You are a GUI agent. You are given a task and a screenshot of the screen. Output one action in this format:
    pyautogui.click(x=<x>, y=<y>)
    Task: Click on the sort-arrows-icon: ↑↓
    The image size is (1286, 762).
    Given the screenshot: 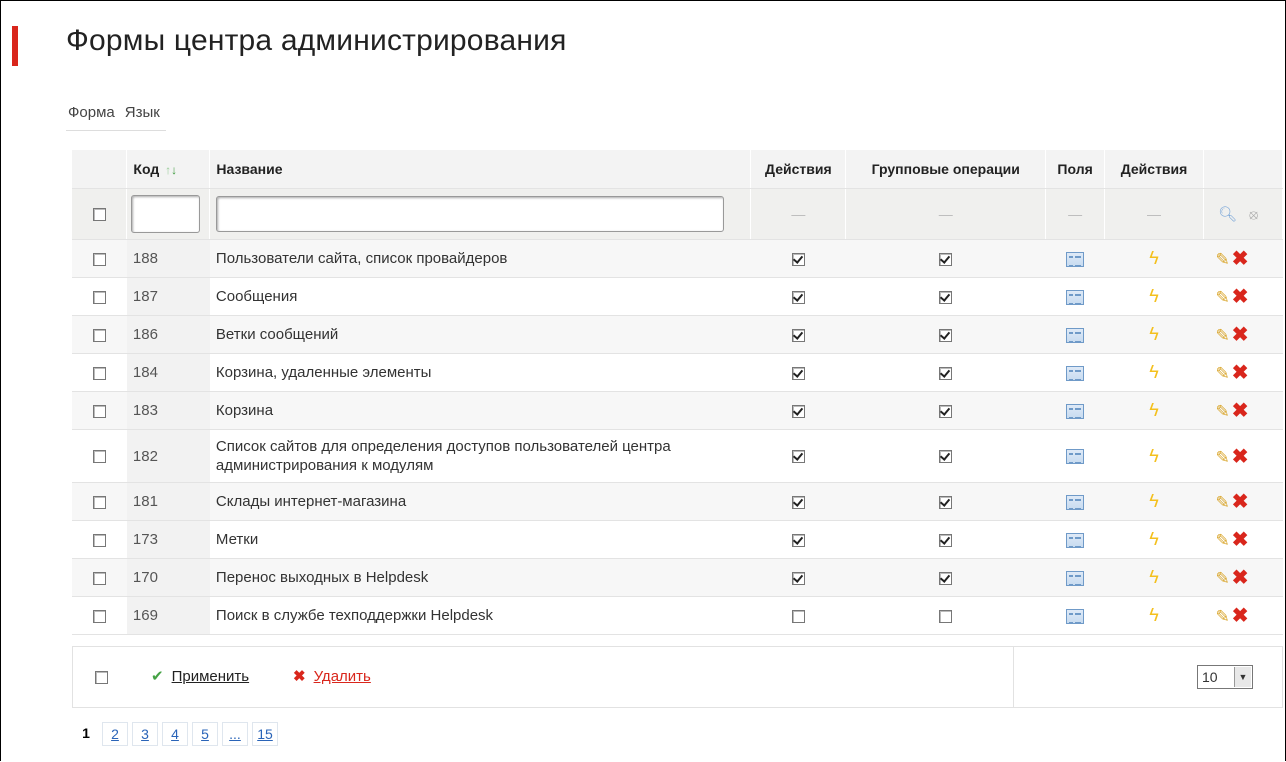 What is the action you would take?
    pyautogui.click(x=171, y=170)
    